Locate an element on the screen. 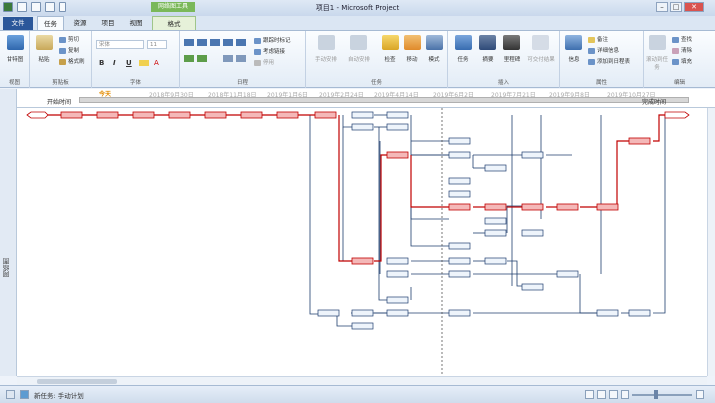 The width and height of the screenshot is (715, 403). task-usage-view-shortcut-icon is located at coordinates (601, 394).